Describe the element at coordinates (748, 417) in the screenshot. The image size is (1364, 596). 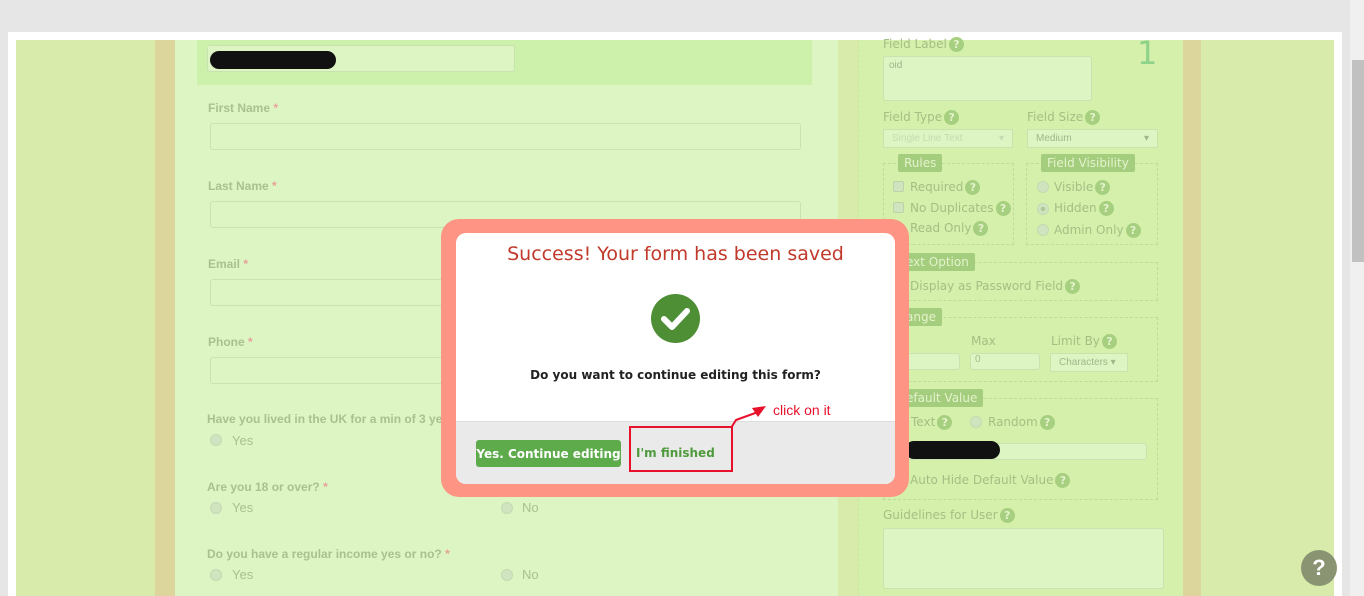
I see `annotation-arrow-icon` at that location.